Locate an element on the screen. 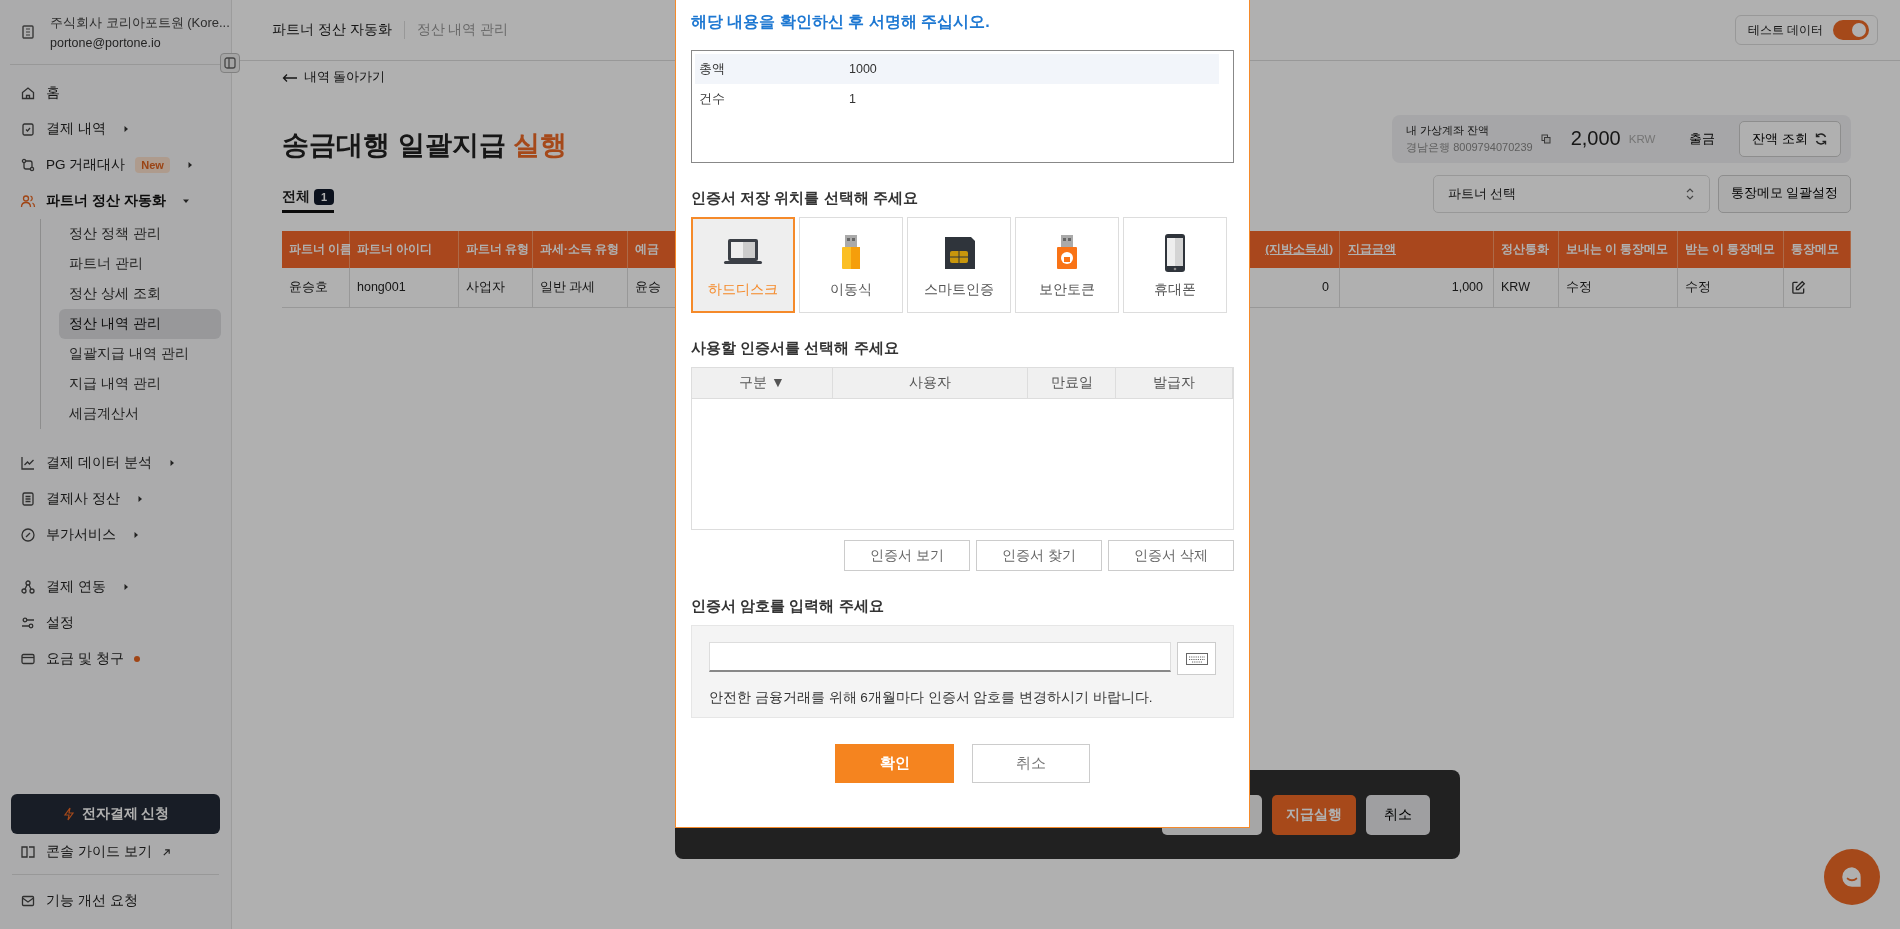 The width and height of the screenshot is (1900, 929). page-title: 송금대행 일괄지급 실행 is located at coordinates (424, 145).